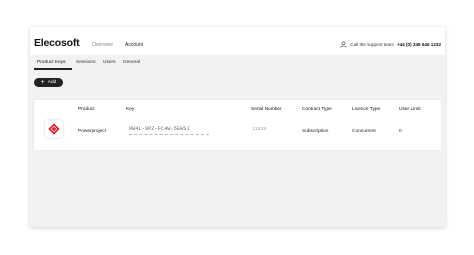 This screenshot has width=474, height=255. I want to click on add-button: + Add, so click(48, 82).